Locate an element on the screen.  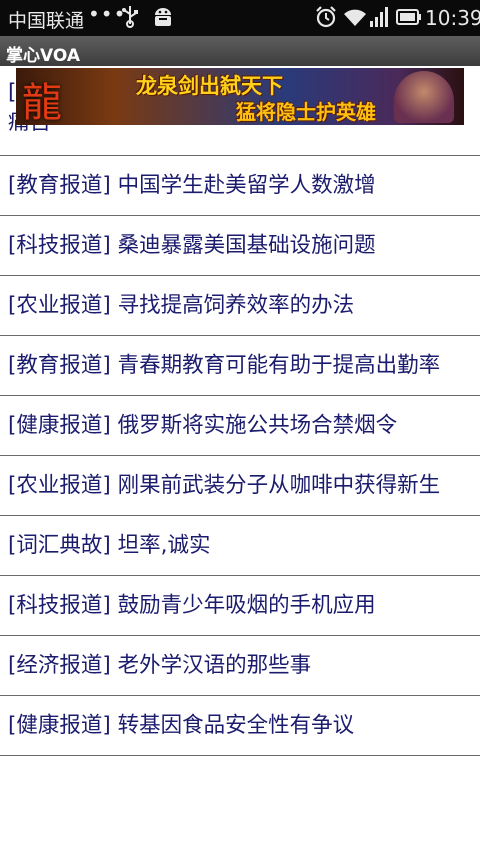
list-item: [教育报道] 青春期教育可能有助于提高出勤率 is located at coordinates (240, 366).